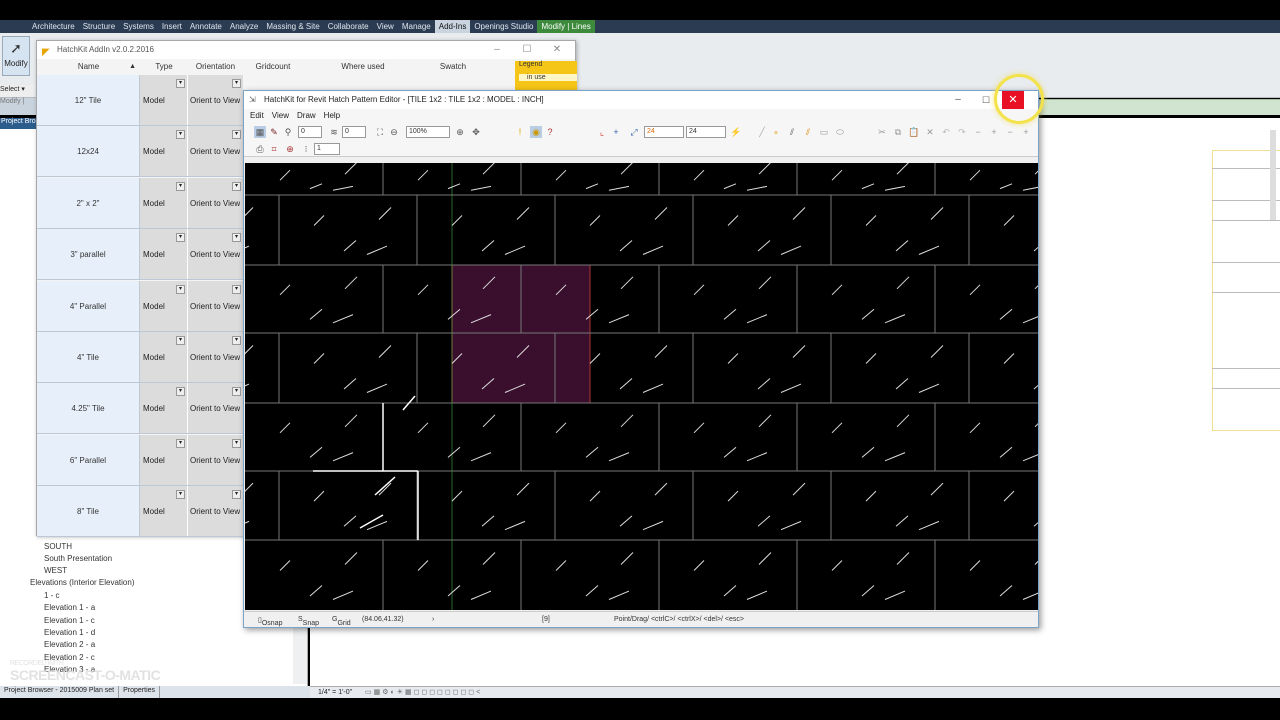 This screenshot has height=720, width=1280. Describe the element at coordinates (306, 149) in the screenshot. I see `repeat-icon: ⁝` at that location.